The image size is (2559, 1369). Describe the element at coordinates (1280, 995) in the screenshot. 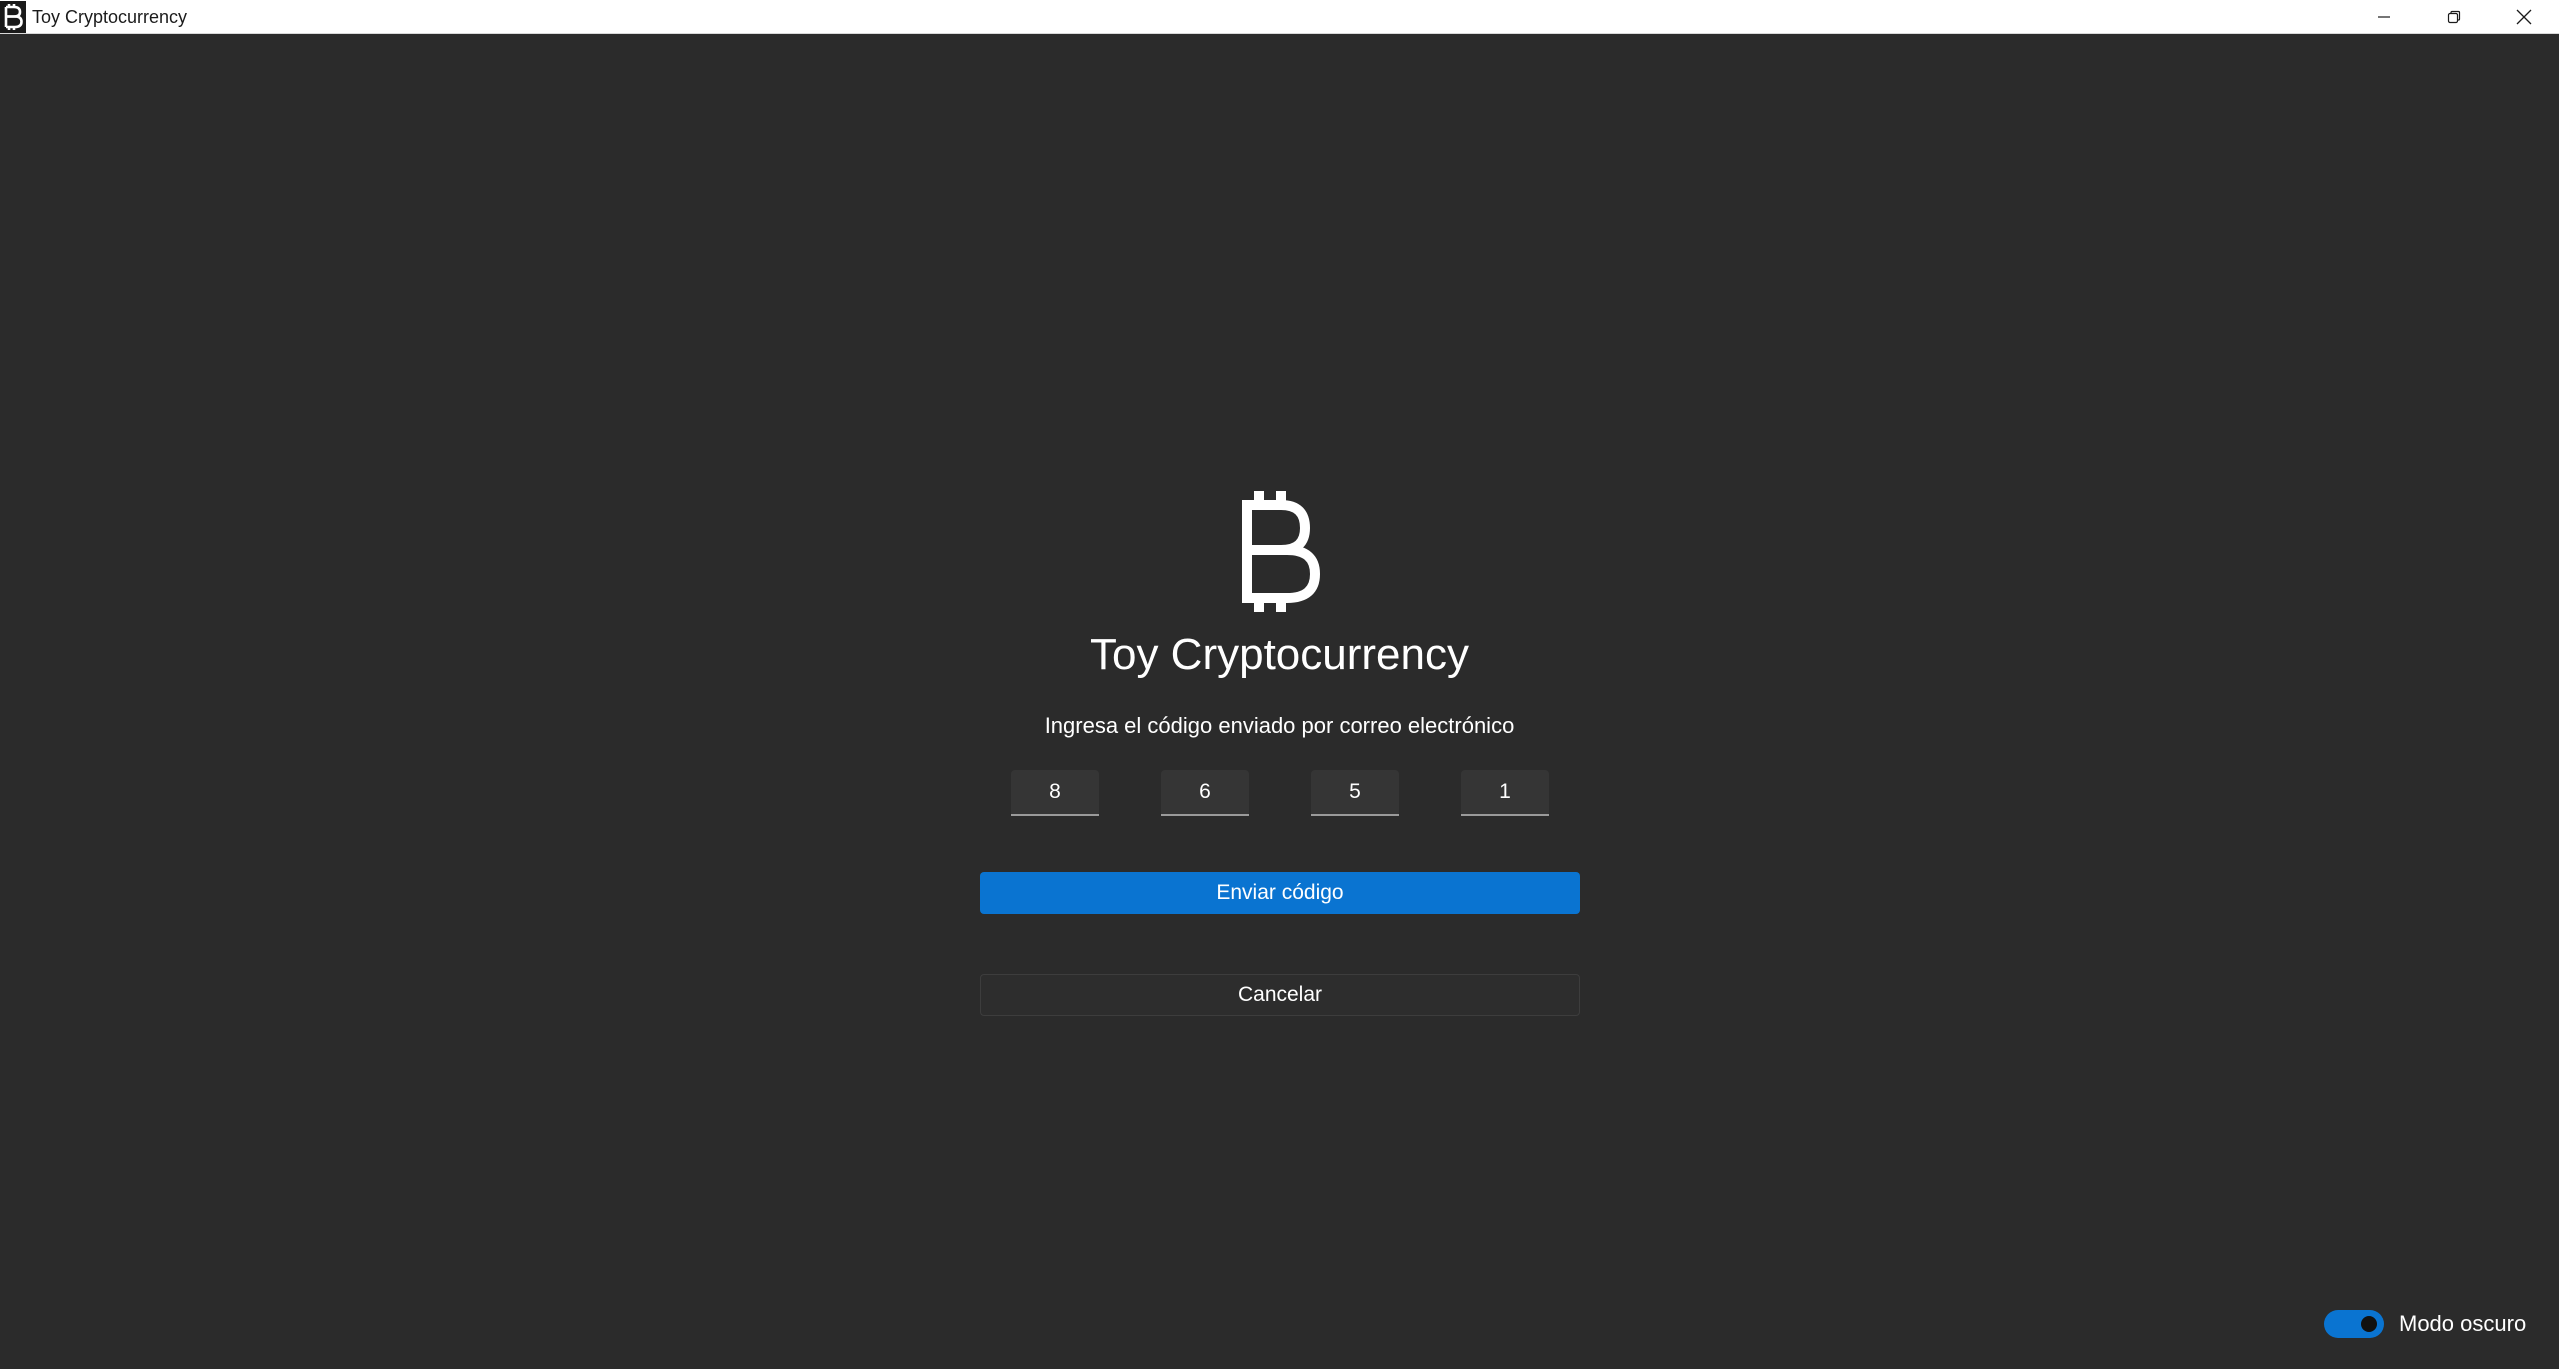

I see `cancel-button: Cancelar` at that location.